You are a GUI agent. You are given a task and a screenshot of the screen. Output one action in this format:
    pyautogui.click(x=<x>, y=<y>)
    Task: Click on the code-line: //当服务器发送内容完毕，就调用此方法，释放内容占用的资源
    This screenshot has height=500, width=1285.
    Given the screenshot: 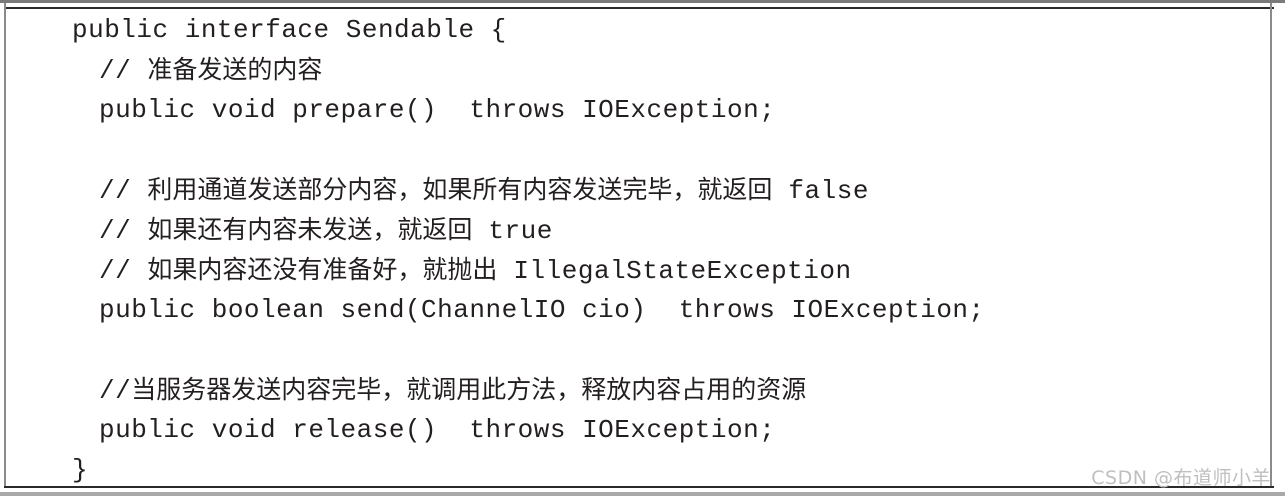 What is the action you would take?
    pyautogui.click(x=453, y=390)
    